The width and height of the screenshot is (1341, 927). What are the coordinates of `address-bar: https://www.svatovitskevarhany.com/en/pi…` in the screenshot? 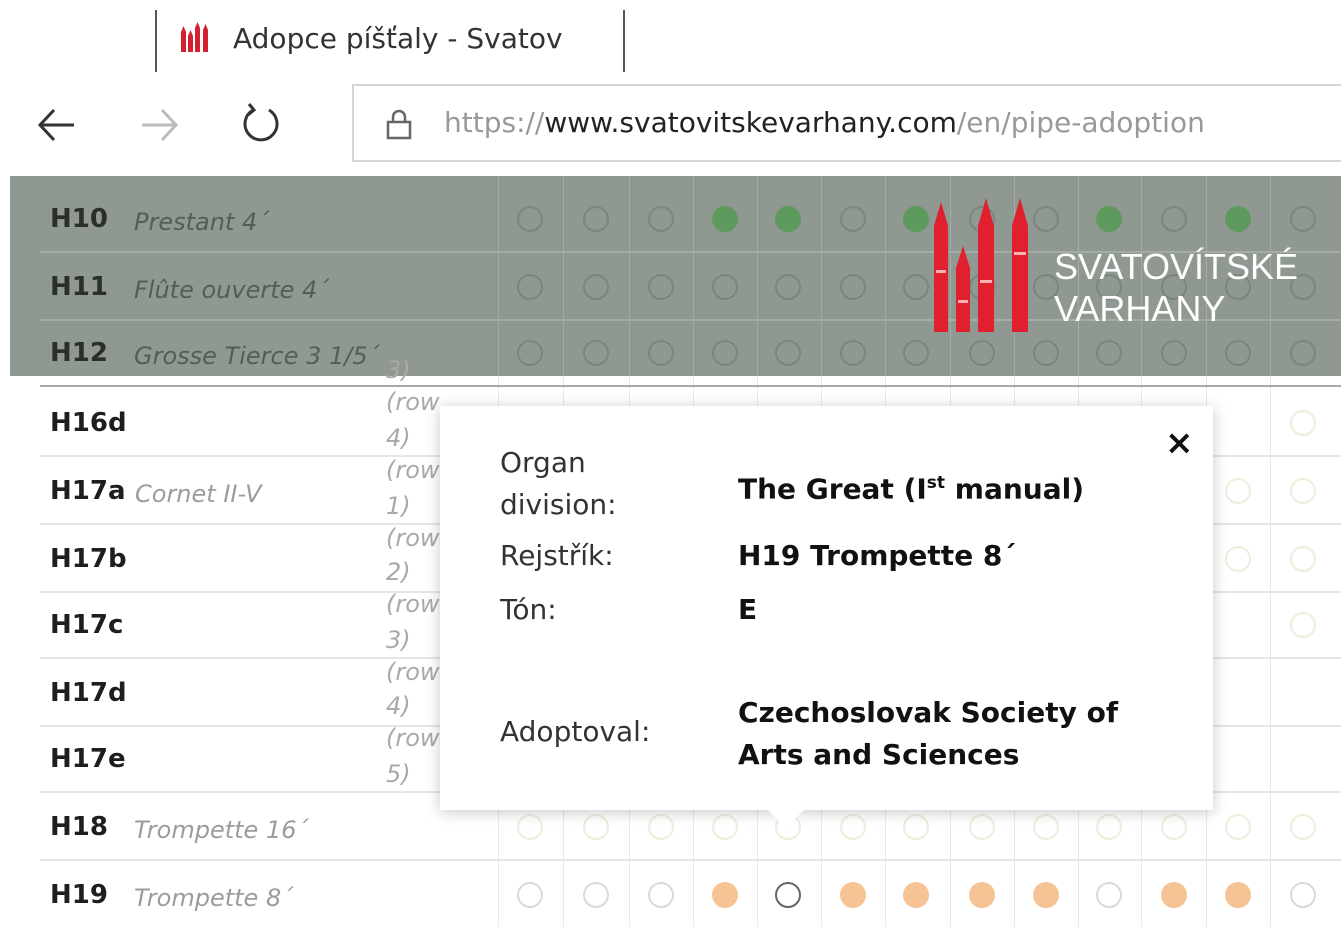 It's located at (846, 123).